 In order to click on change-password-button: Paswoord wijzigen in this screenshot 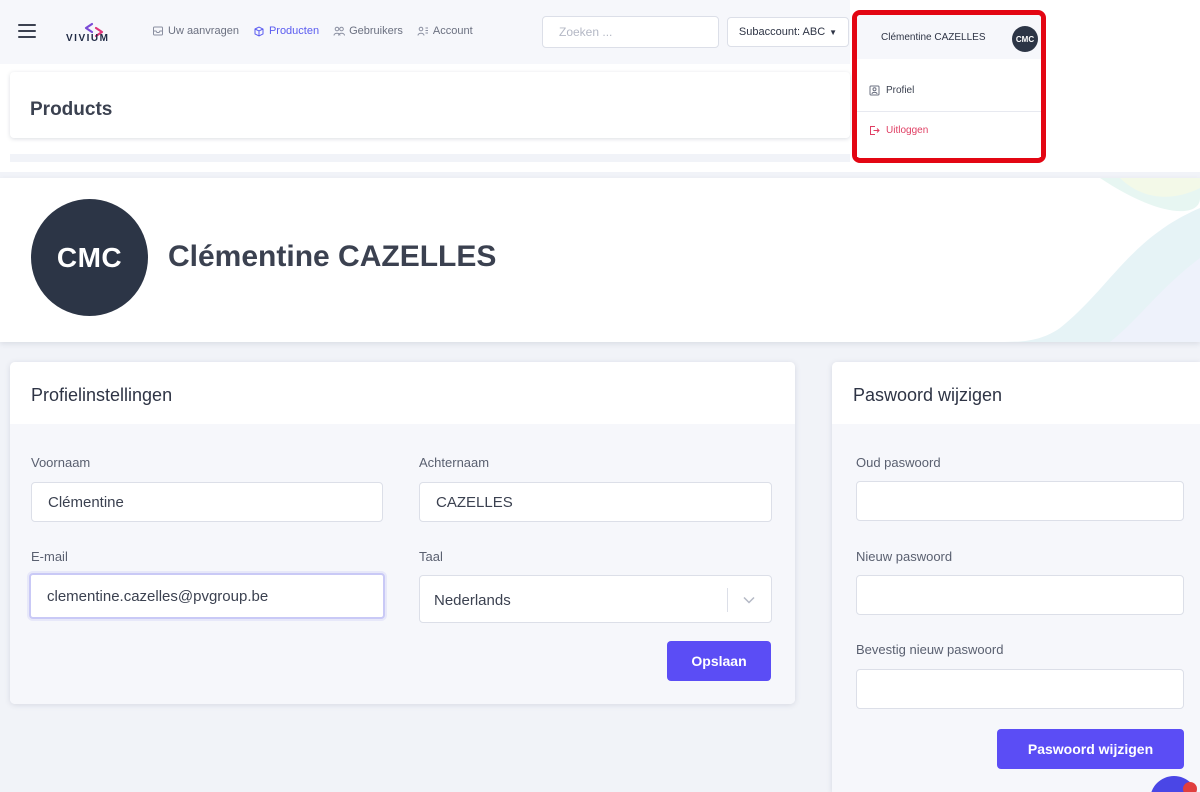, I will do `click(1090, 749)`.